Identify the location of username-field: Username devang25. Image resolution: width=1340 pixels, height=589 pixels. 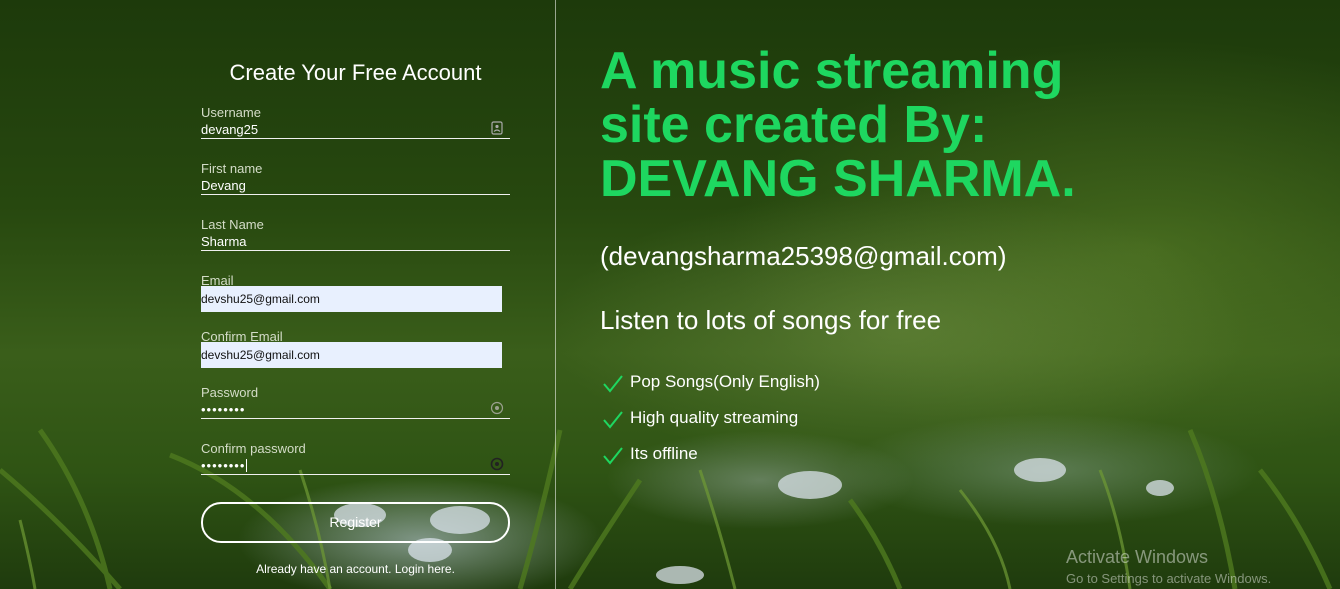
(355, 128).